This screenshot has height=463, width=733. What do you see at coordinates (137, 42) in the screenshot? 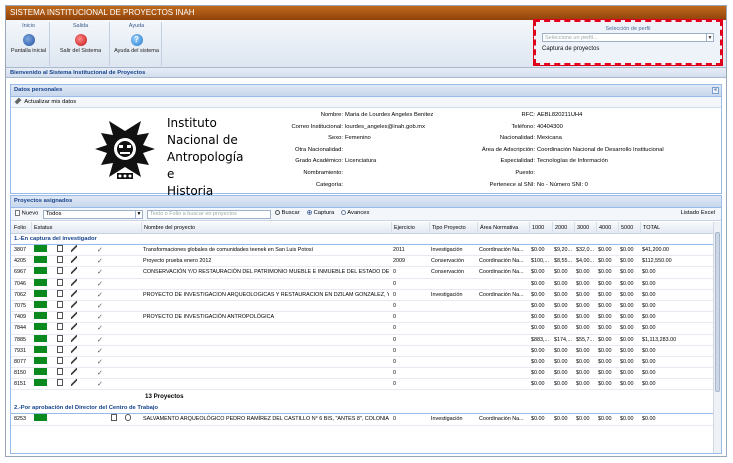
I see `help-button: ? Ayuda del sistema` at bounding box center [137, 42].